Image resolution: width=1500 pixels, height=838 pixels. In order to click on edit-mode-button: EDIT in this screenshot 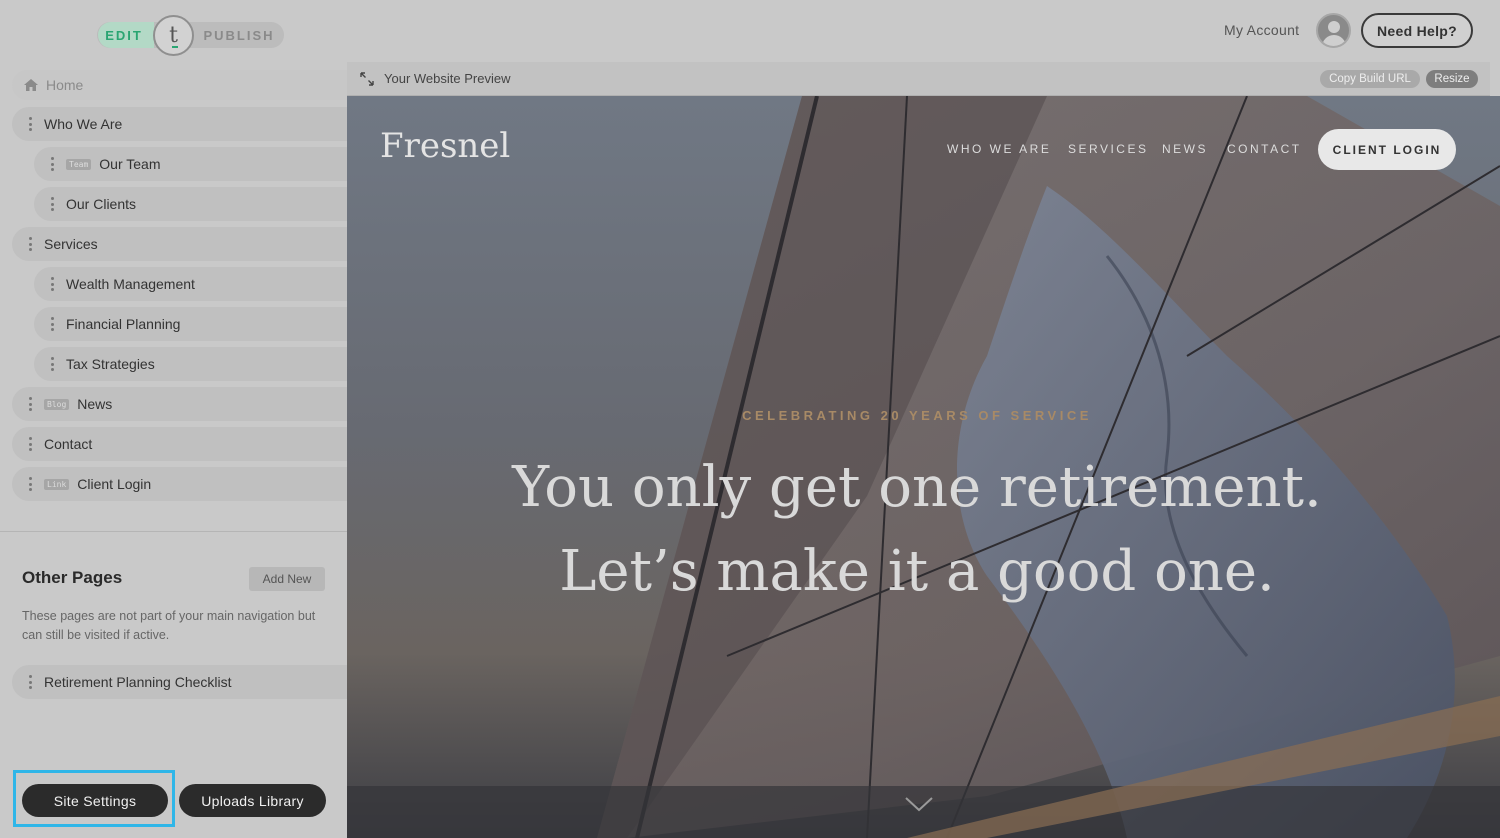, I will do `click(126, 35)`.